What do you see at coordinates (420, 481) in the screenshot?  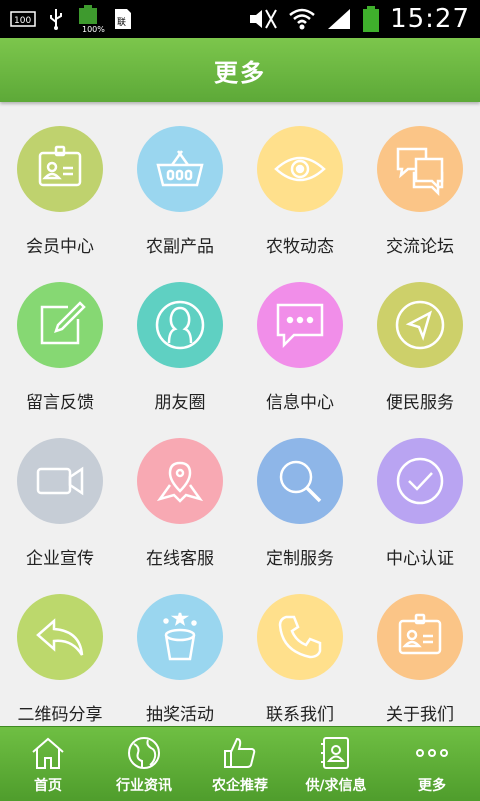 I see `check-circle-icon` at bounding box center [420, 481].